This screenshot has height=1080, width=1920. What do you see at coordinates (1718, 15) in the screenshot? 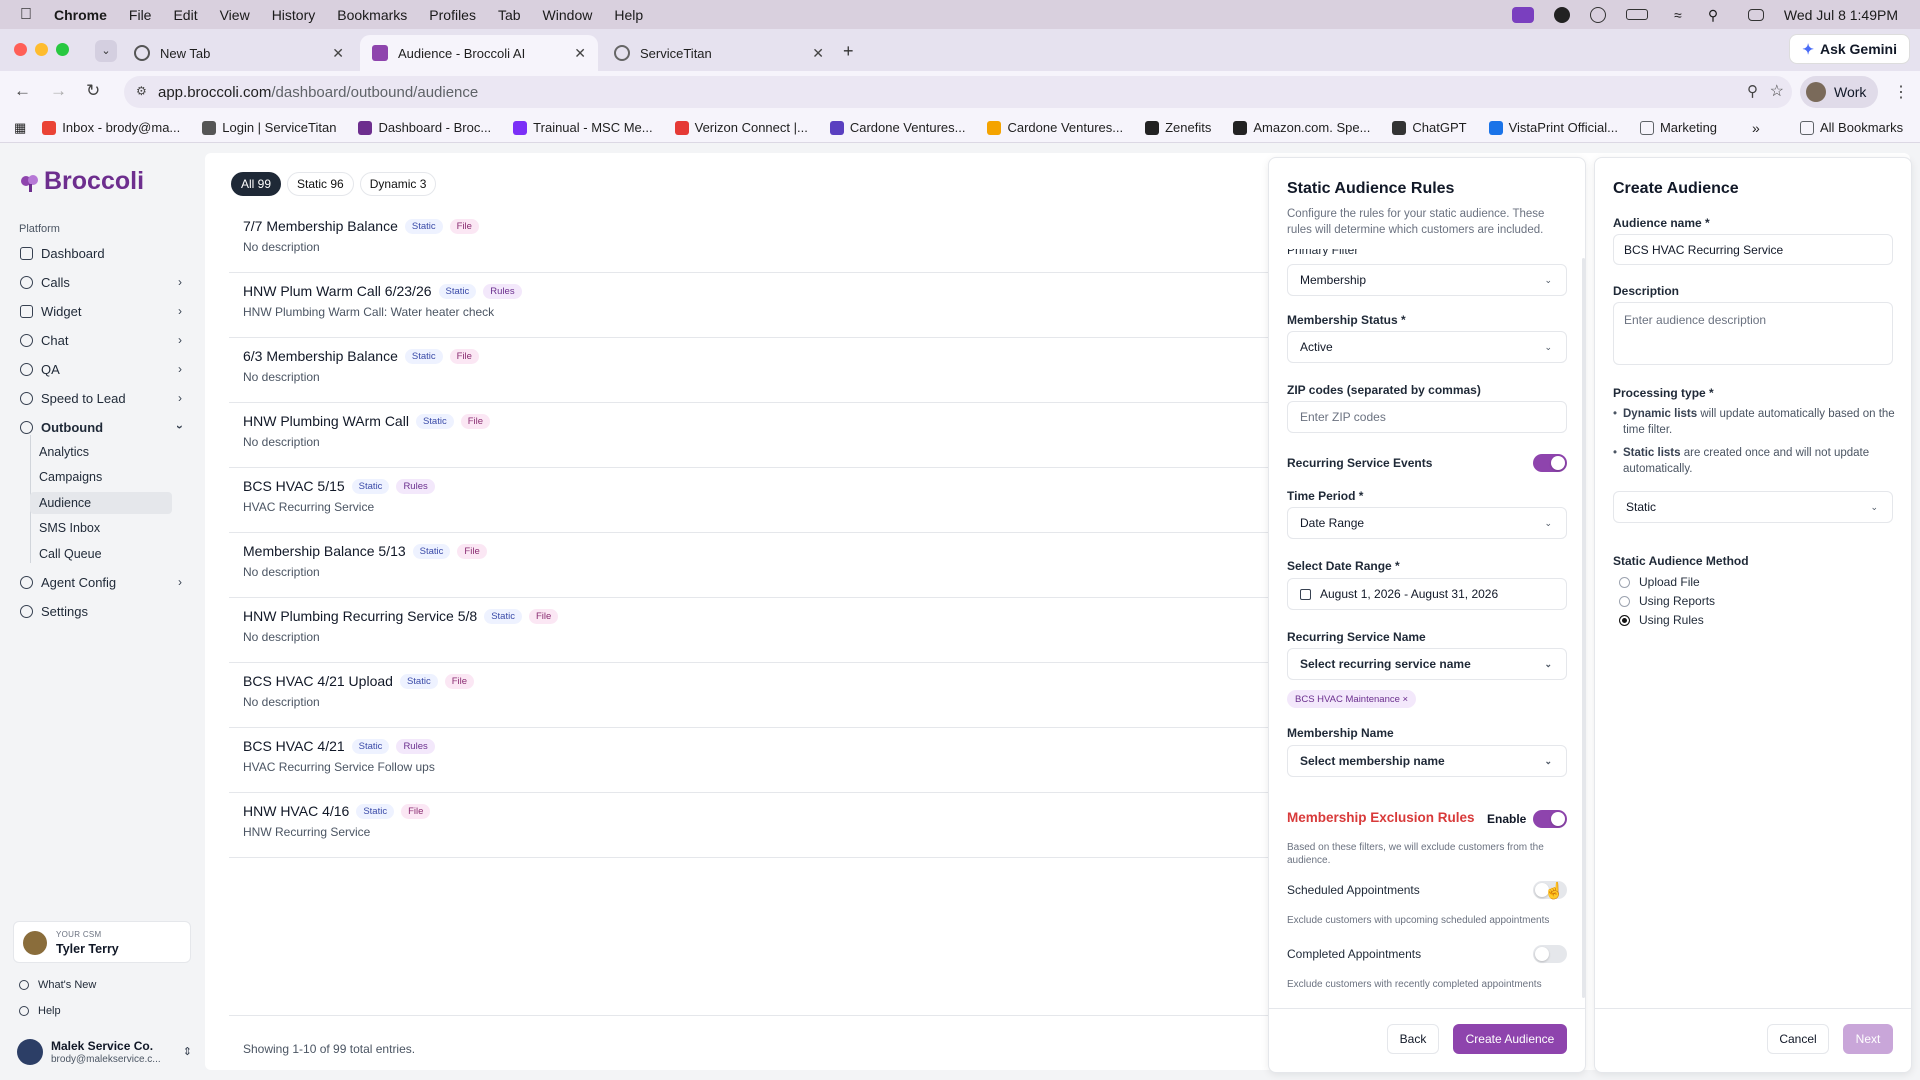
I see `spotlight-search-icon: ⚲` at bounding box center [1718, 15].